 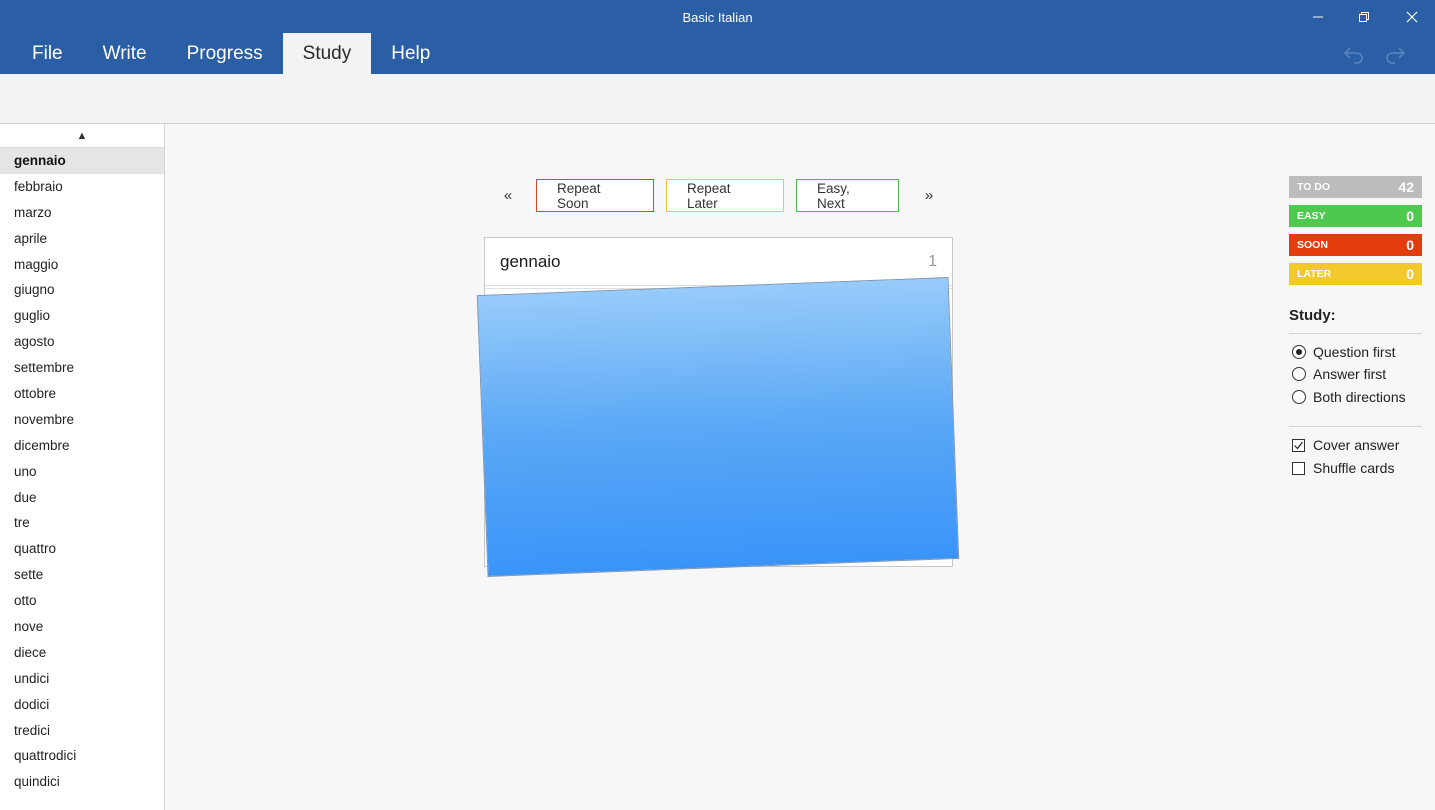 What do you see at coordinates (1395, 54) in the screenshot?
I see `redo-icon` at bounding box center [1395, 54].